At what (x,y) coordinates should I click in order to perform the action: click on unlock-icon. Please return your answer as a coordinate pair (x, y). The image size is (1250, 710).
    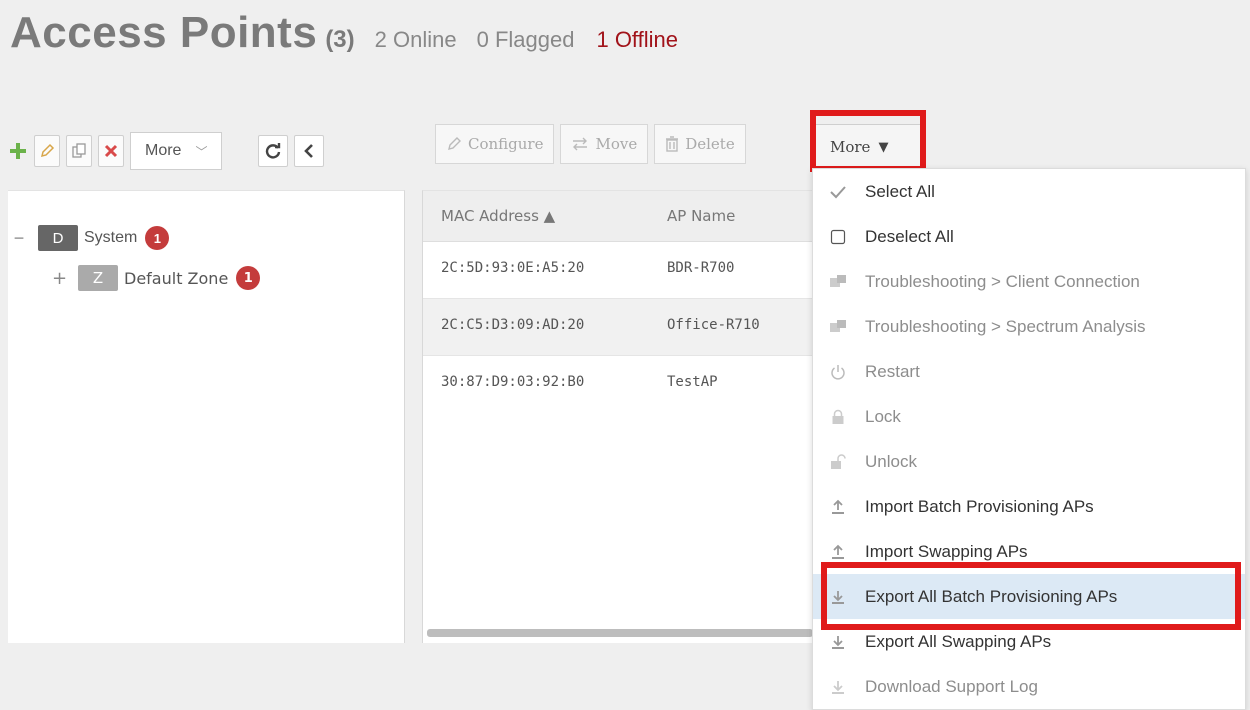
    Looking at the image, I should click on (838, 462).